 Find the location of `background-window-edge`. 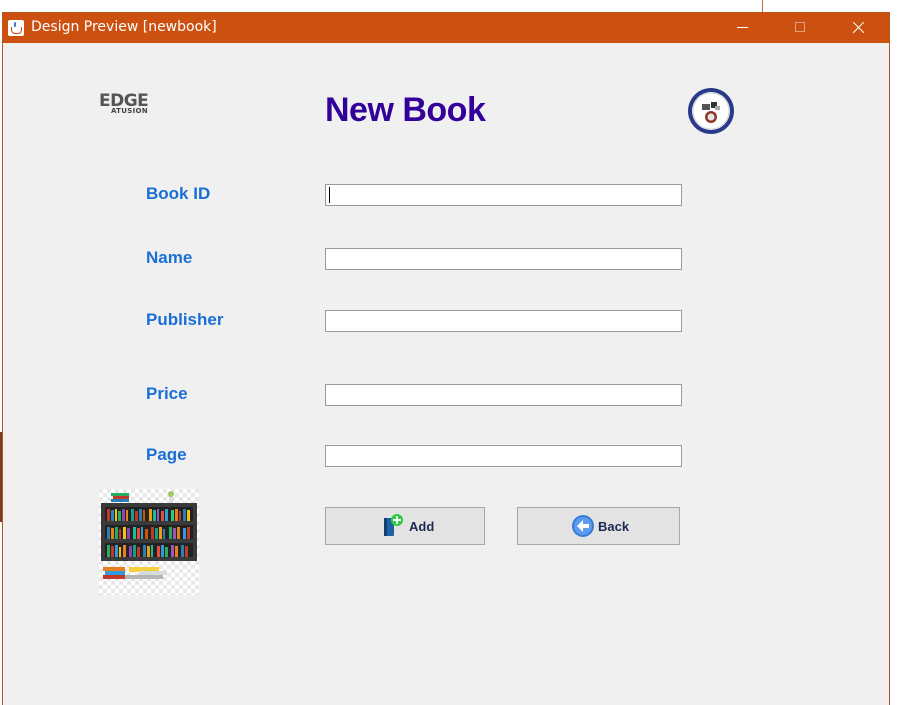

background-window-edge is located at coordinates (762, 6).